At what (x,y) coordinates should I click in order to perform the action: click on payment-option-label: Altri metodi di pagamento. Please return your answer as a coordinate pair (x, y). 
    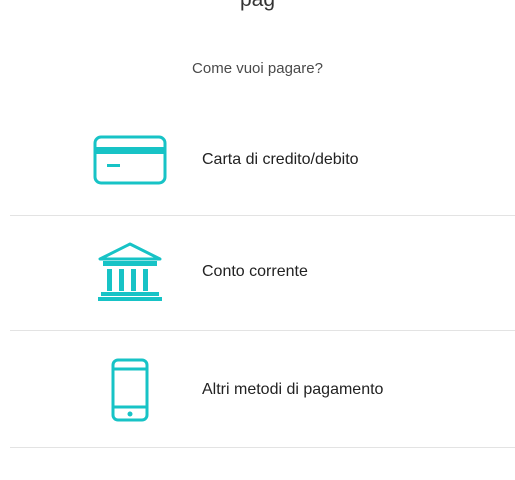
    Looking at the image, I should click on (293, 389).